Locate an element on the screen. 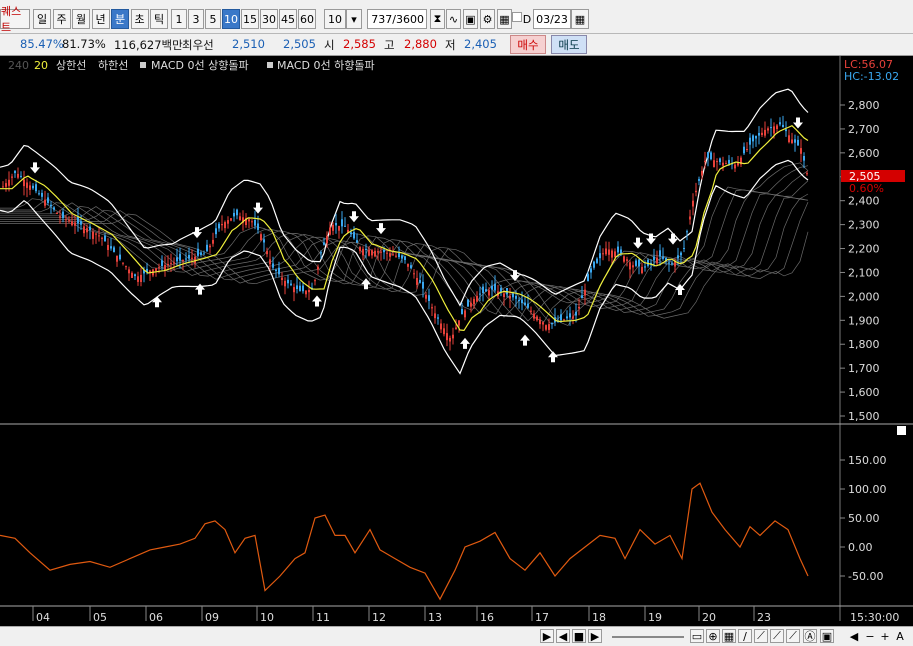 The height and width of the screenshot is (646, 913). trend-icon: ⟋ is located at coordinates (761, 636).